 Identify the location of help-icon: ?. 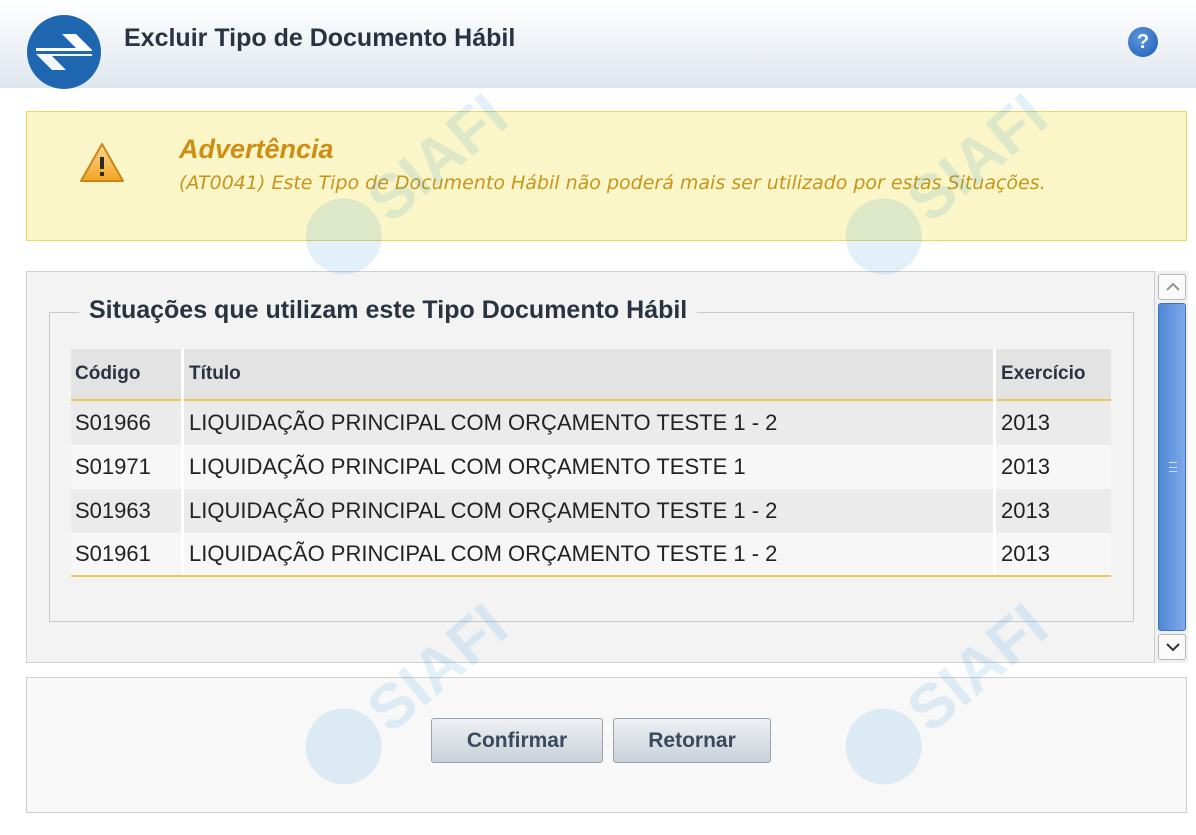
(1143, 42).